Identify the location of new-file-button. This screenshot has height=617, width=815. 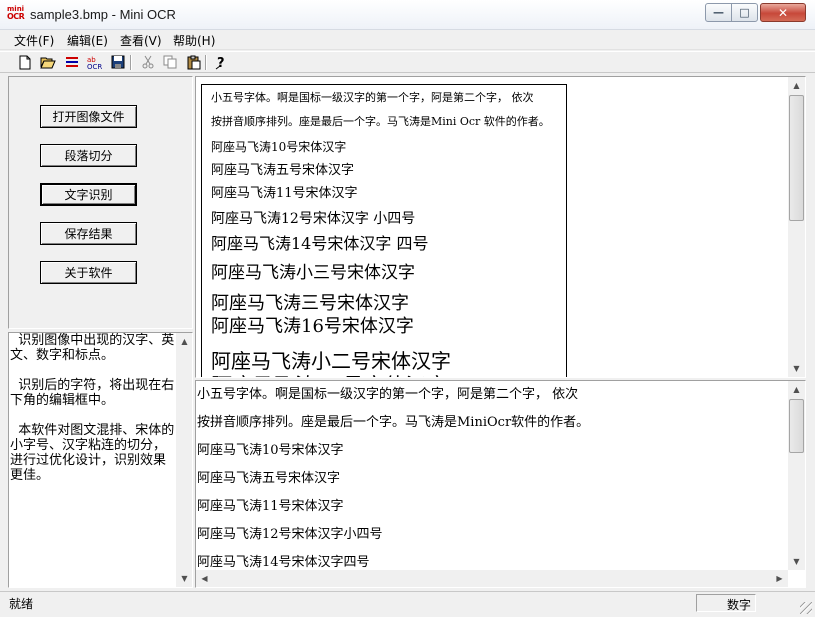
(24, 62).